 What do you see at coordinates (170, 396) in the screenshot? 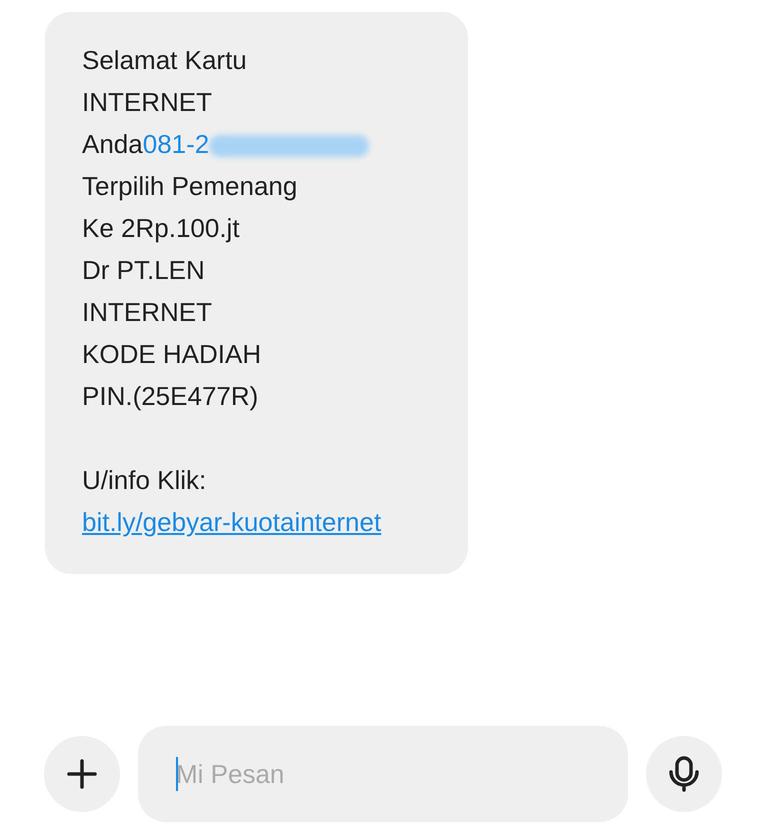
I see `message-text: PIN.(25E477R)` at bounding box center [170, 396].